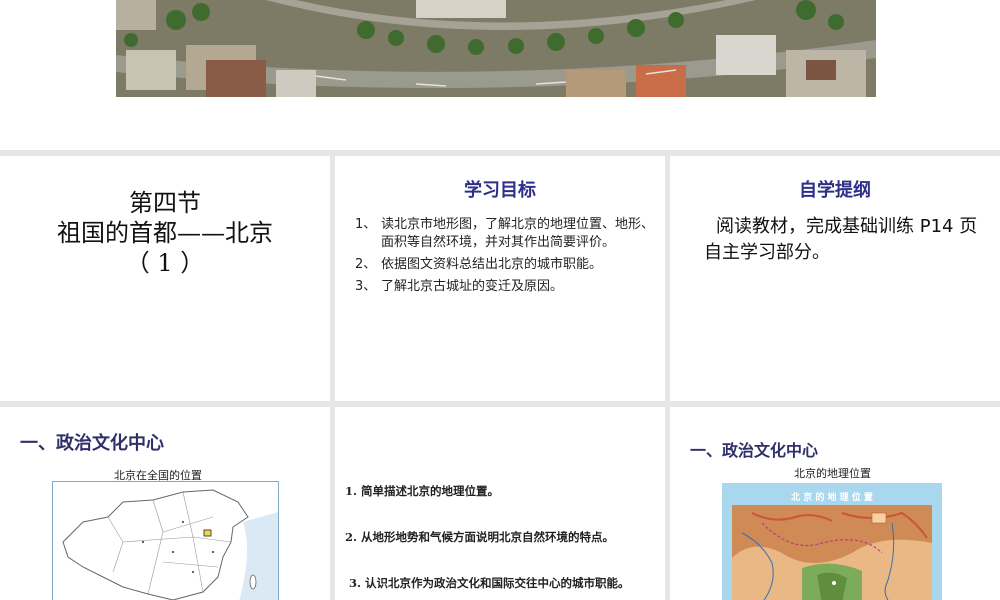 Image resolution: width=1000 pixels, height=600 pixels. I want to click on china-map, so click(165, 540).